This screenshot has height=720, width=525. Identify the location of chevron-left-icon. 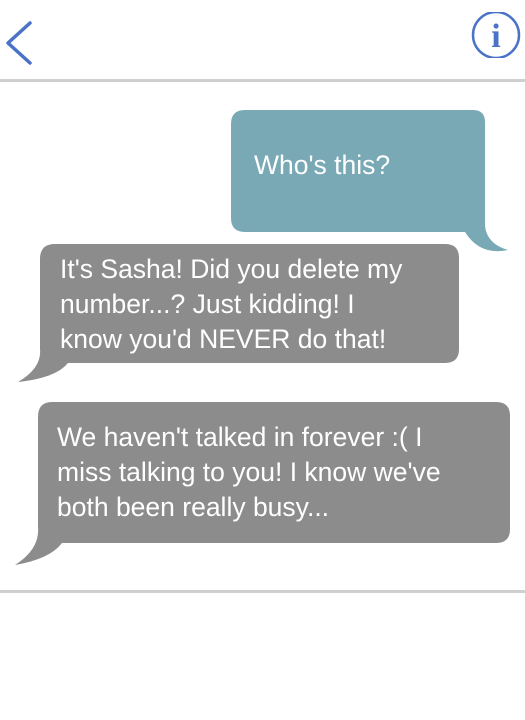
(19, 43).